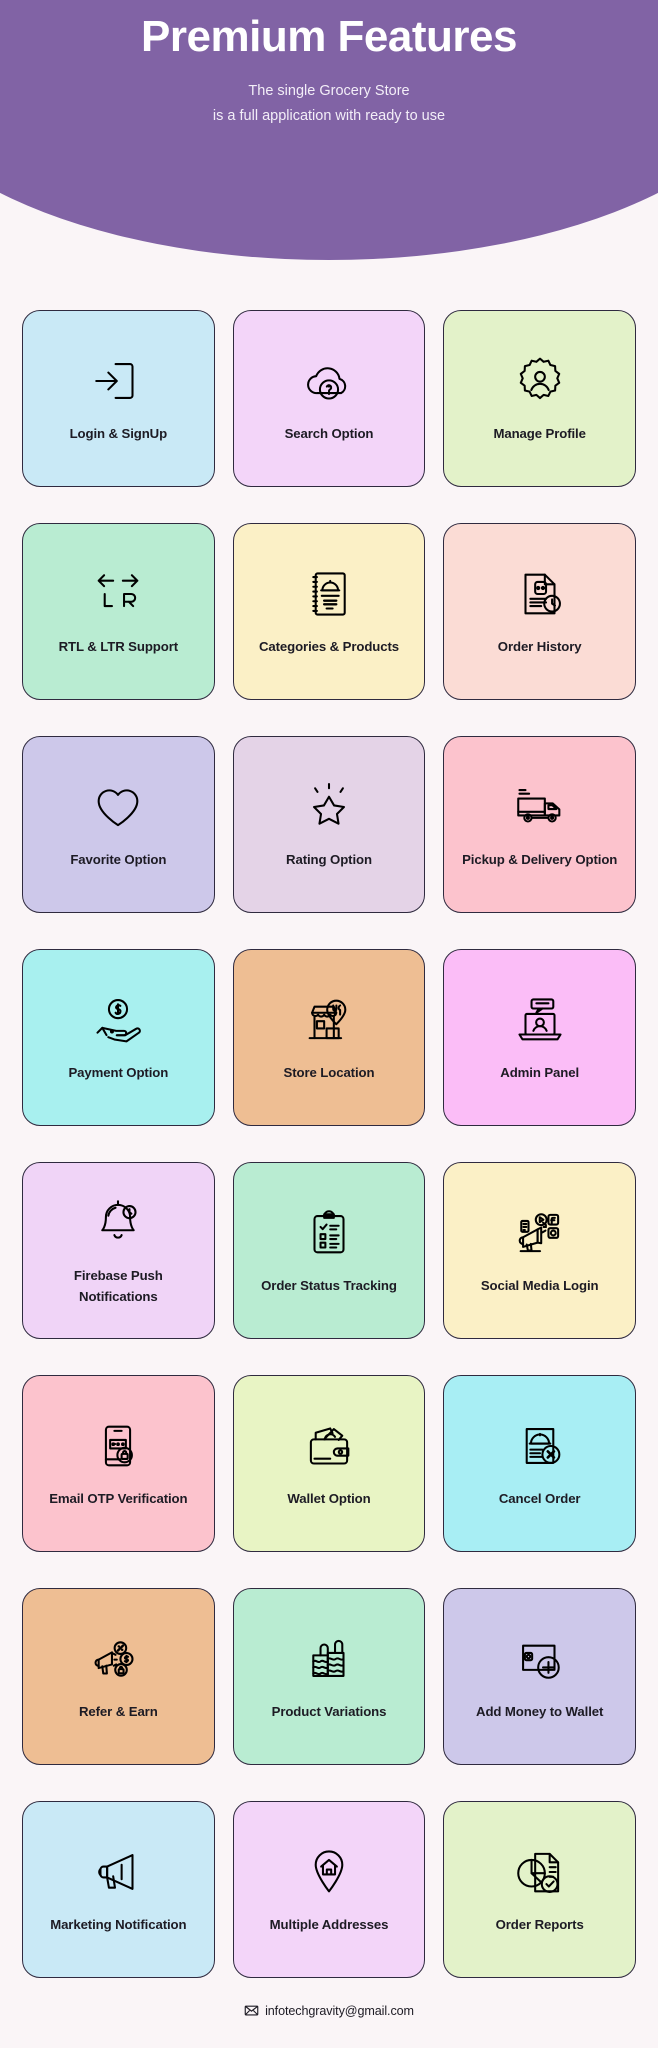 The image size is (658, 2048). I want to click on feature-card-label: Admin Panel, so click(540, 1073).